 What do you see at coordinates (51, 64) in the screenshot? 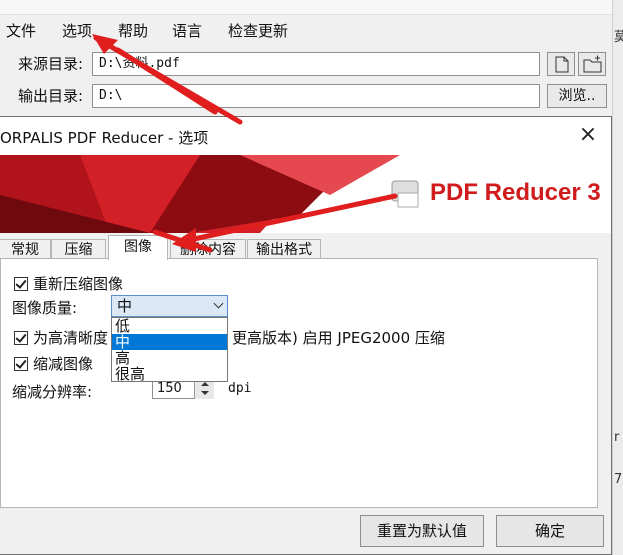
I see `source-dir-label: 来源目录:` at bounding box center [51, 64].